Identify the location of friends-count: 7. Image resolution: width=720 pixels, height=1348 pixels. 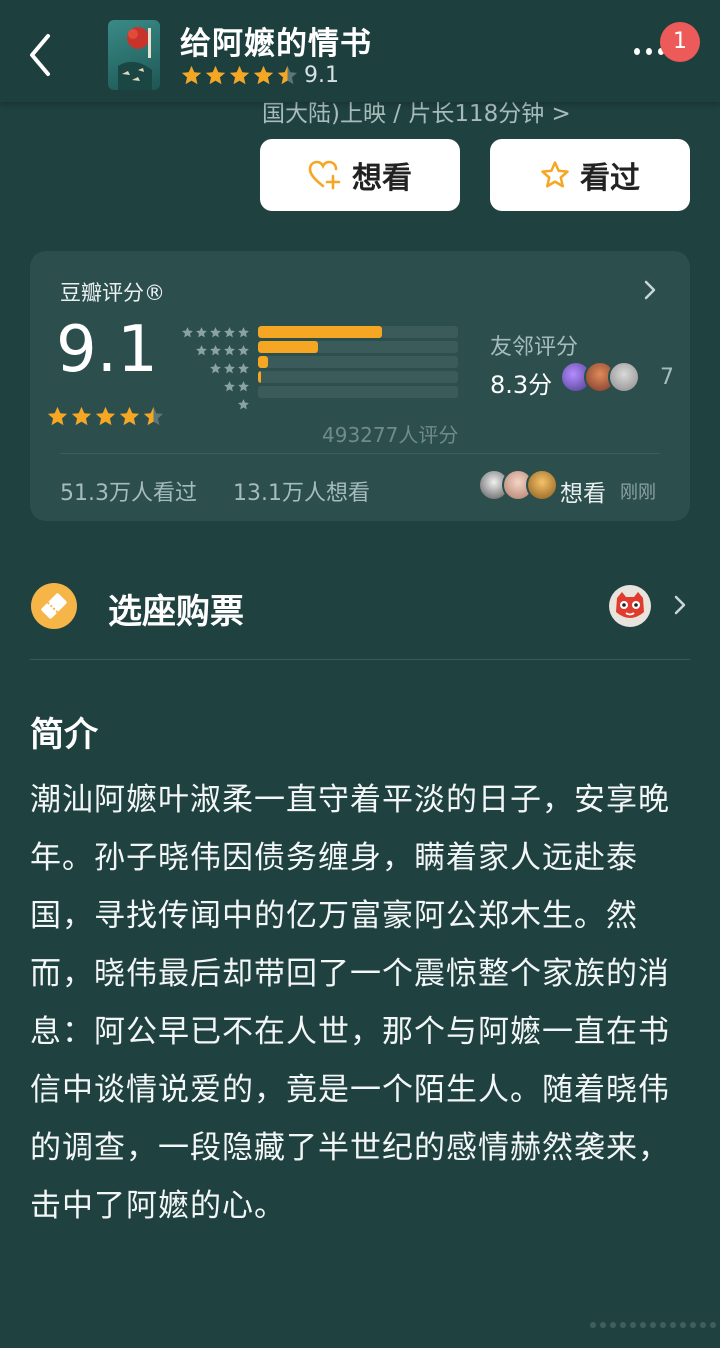
(667, 377).